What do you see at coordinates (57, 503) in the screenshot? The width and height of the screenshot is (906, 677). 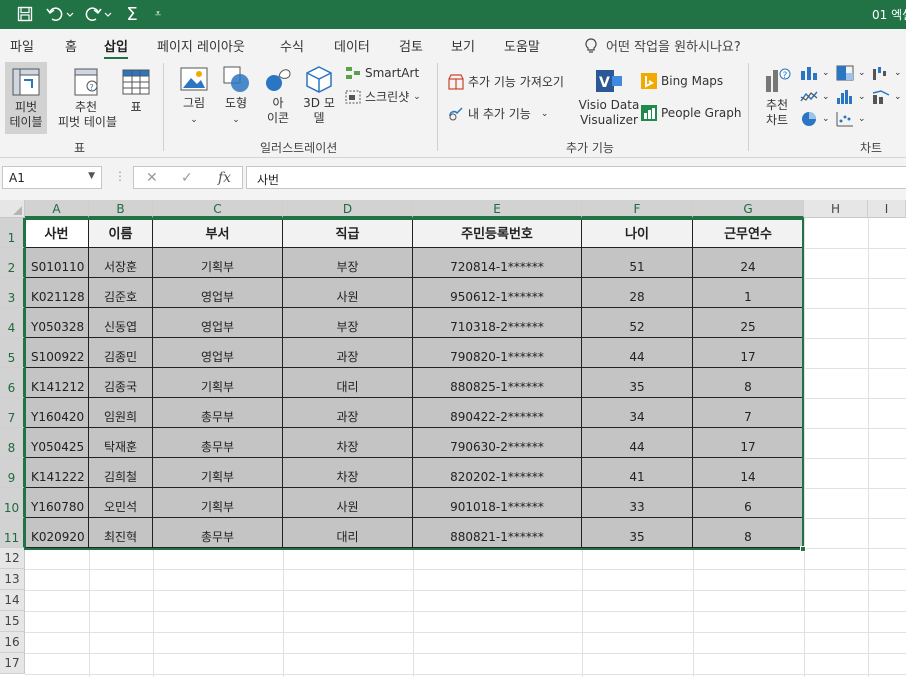 I see `table-cell-id: Y160780` at bounding box center [57, 503].